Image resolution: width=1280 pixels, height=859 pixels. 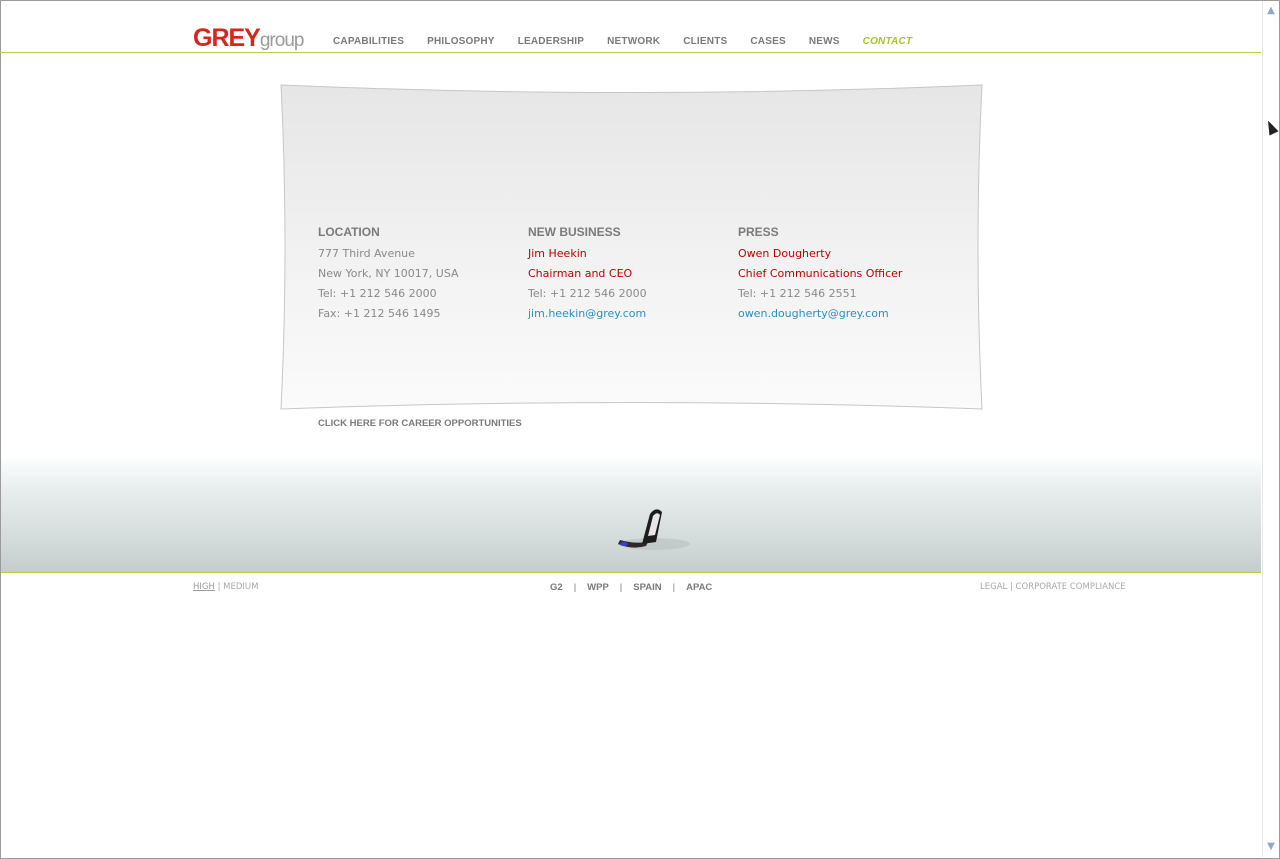 What do you see at coordinates (820, 314) in the screenshot?
I see `press-email-link: owen.dougherty@grey.com` at bounding box center [820, 314].